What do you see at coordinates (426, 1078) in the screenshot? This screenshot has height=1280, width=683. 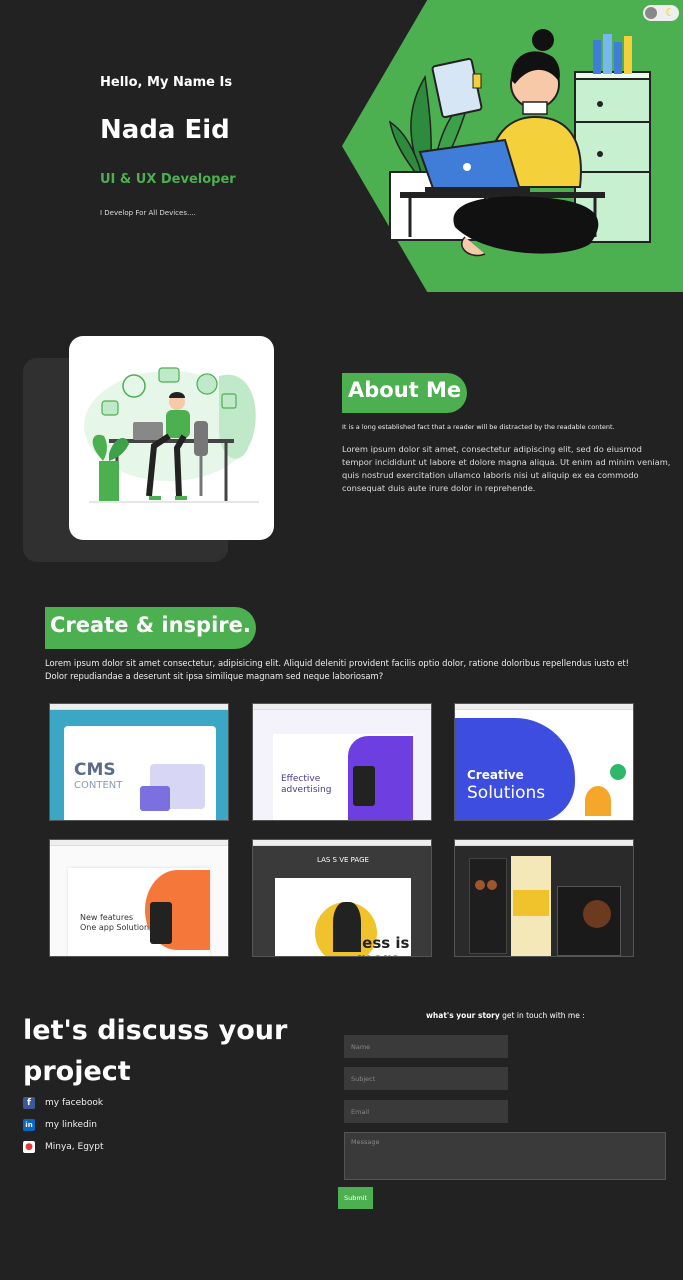 I see `subject-field` at bounding box center [426, 1078].